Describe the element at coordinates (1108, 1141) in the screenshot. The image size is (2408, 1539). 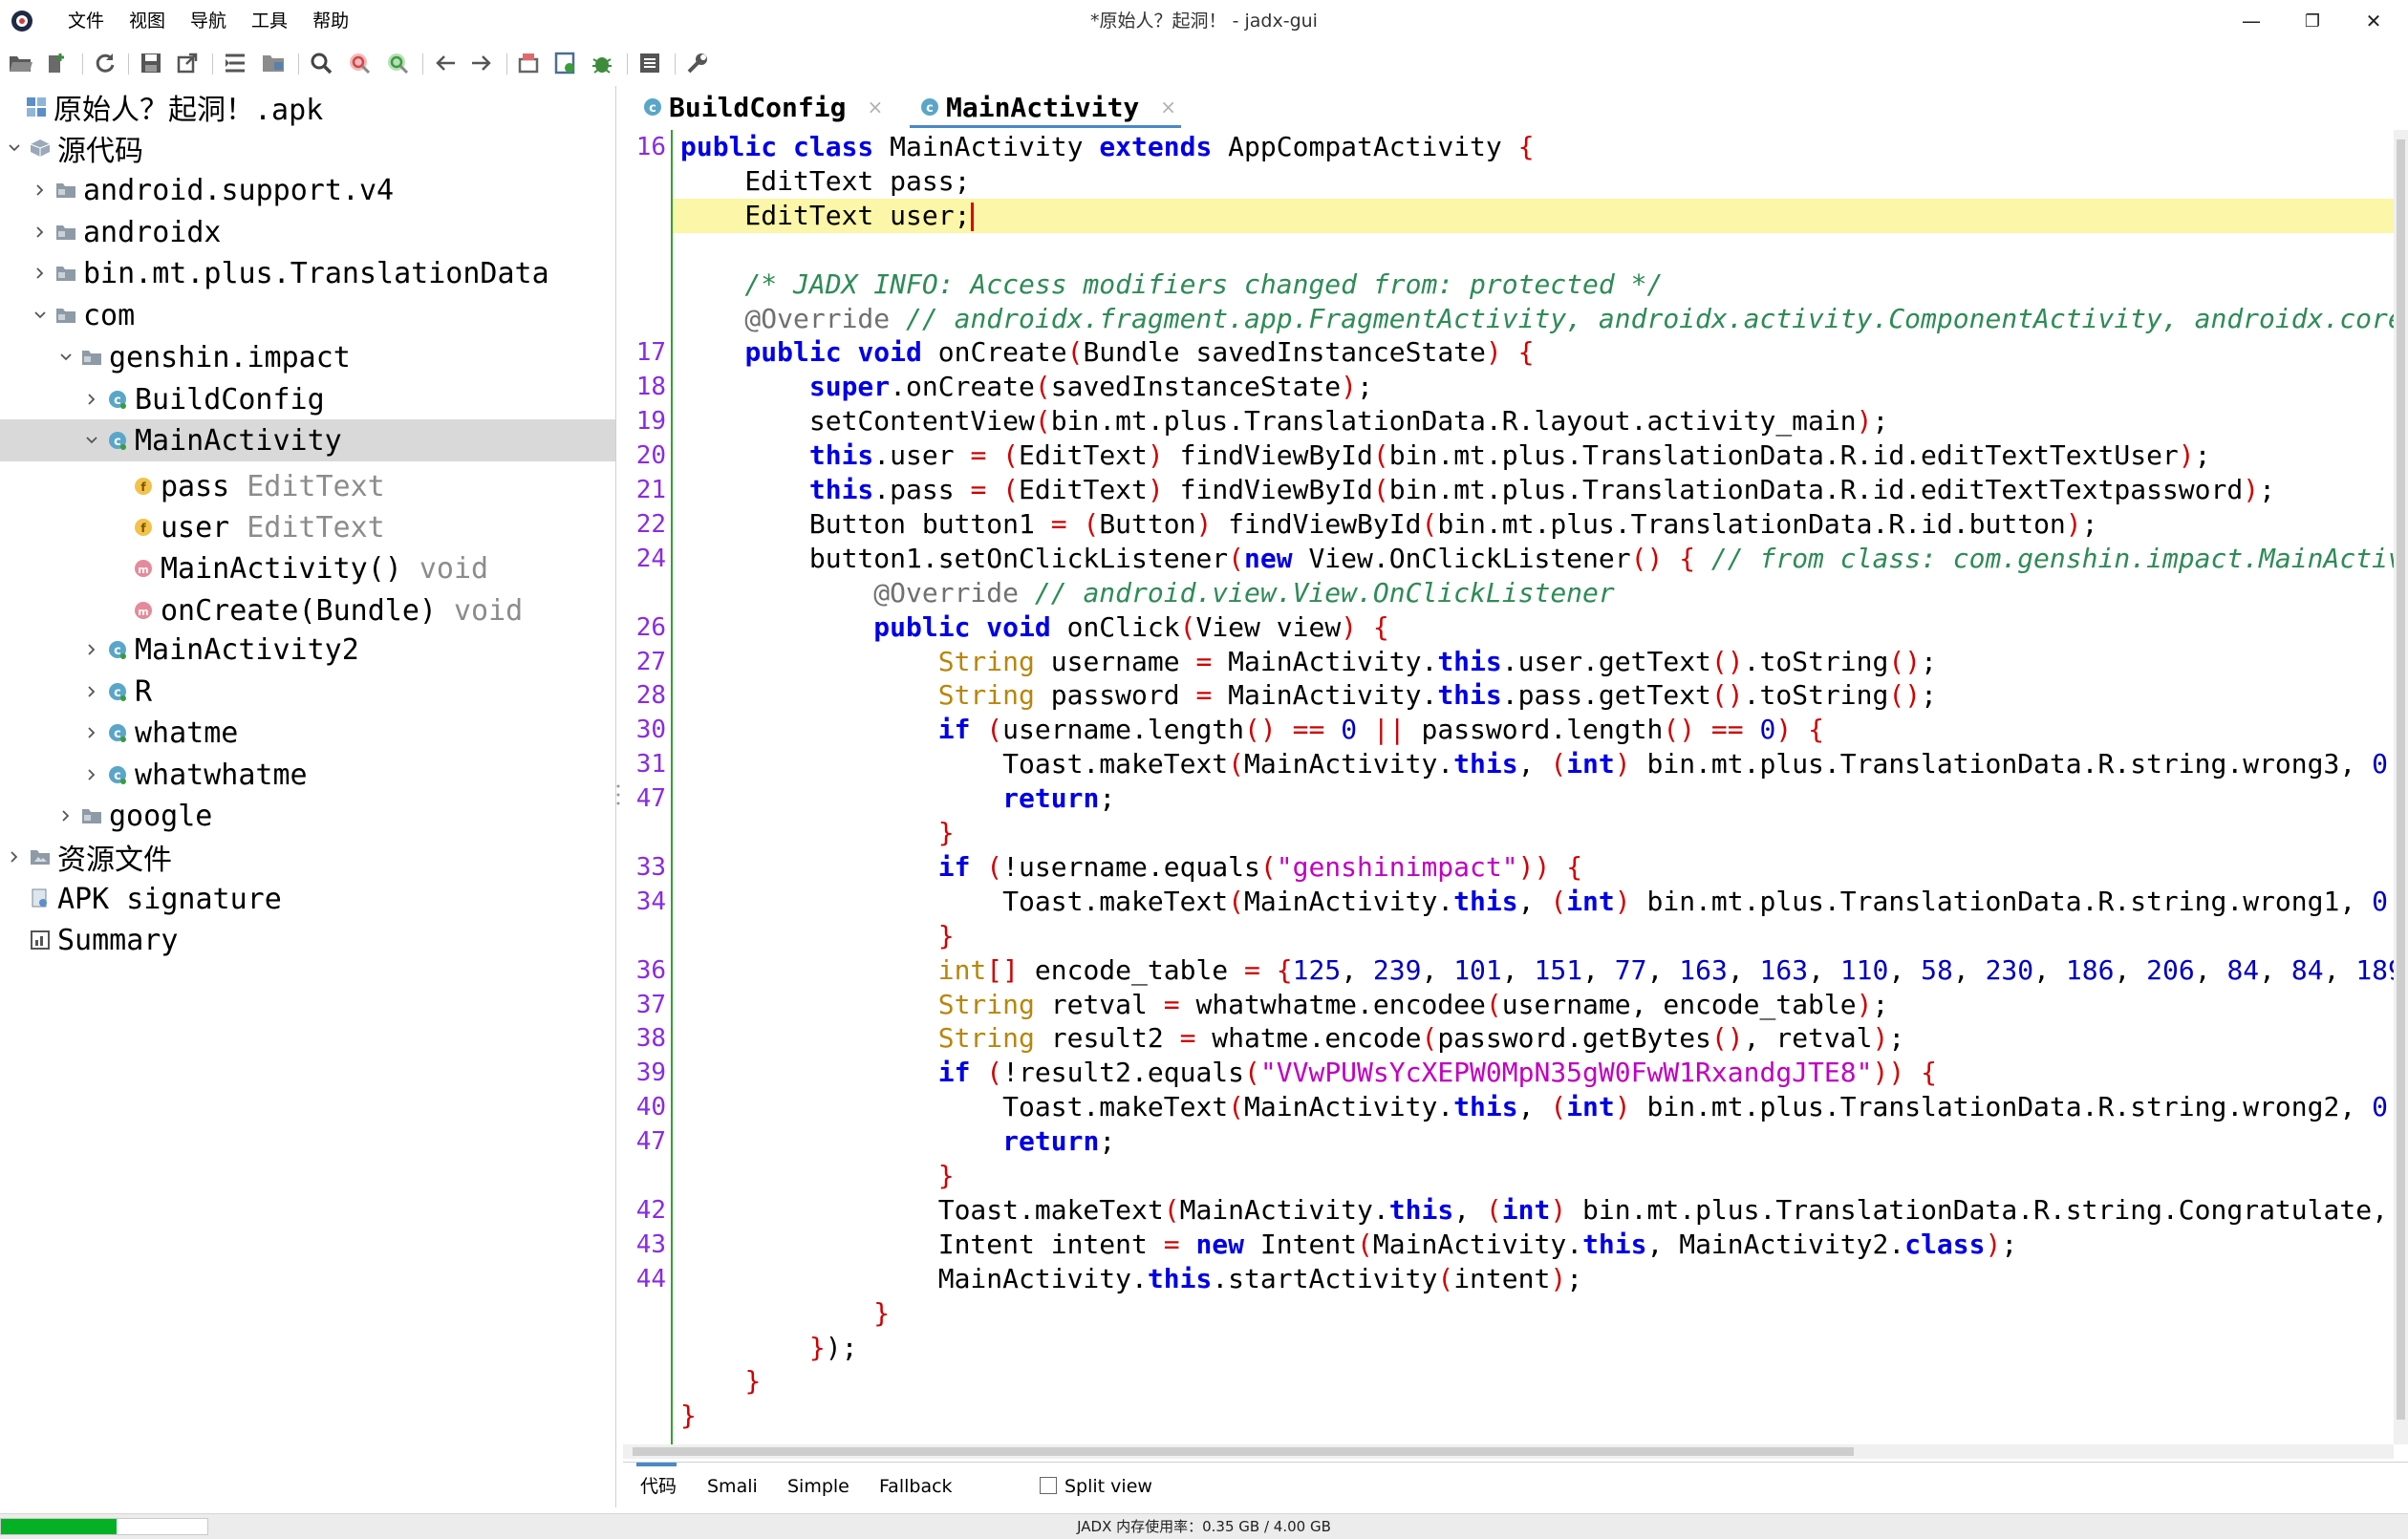
I see `code-token: ;` at that location.